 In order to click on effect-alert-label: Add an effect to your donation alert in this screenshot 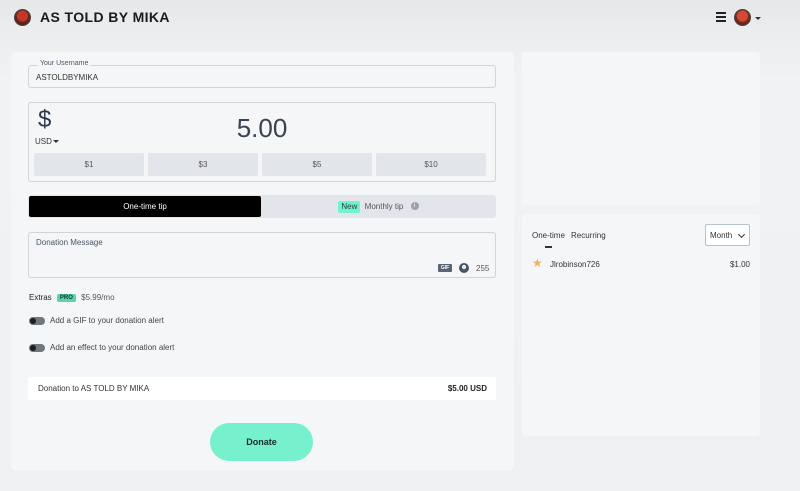, I will do `click(112, 347)`.